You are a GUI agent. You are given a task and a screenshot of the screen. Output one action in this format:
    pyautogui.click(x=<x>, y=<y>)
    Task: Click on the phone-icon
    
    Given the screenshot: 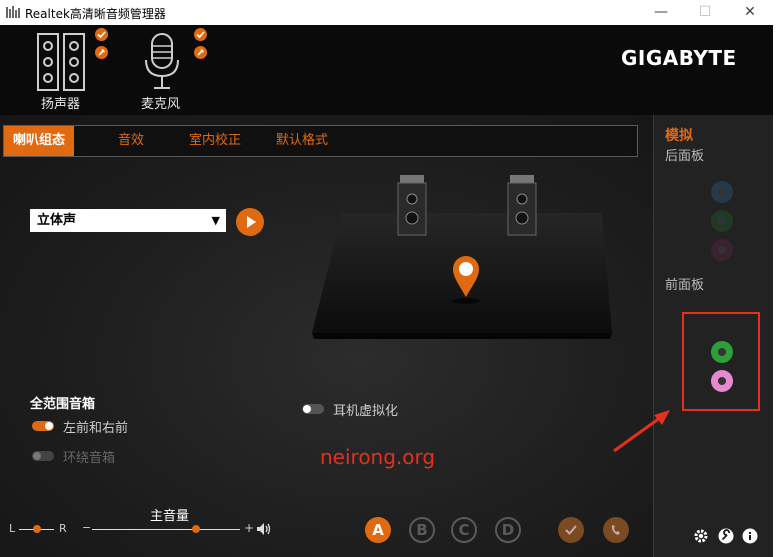 What is the action you would take?
    pyautogui.click(x=615, y=530)
    